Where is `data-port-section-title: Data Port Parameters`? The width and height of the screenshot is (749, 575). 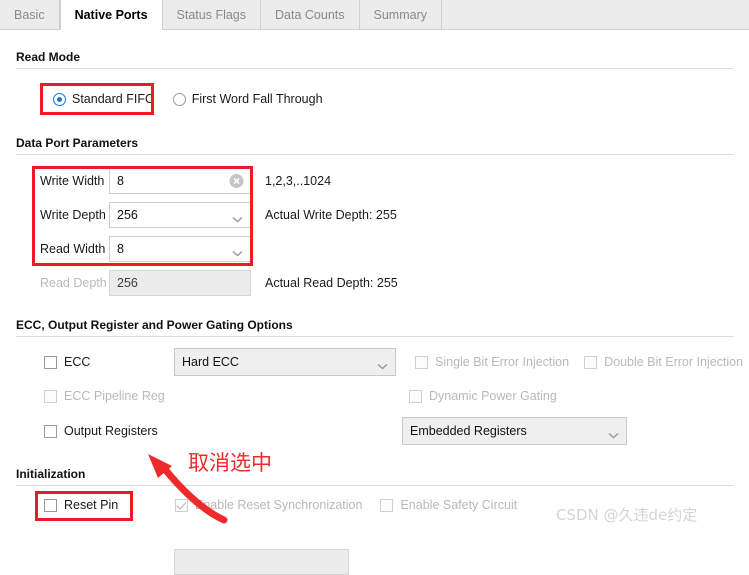
data-port-section-title: Data Port Parameters is located at coordinates (77, 143).